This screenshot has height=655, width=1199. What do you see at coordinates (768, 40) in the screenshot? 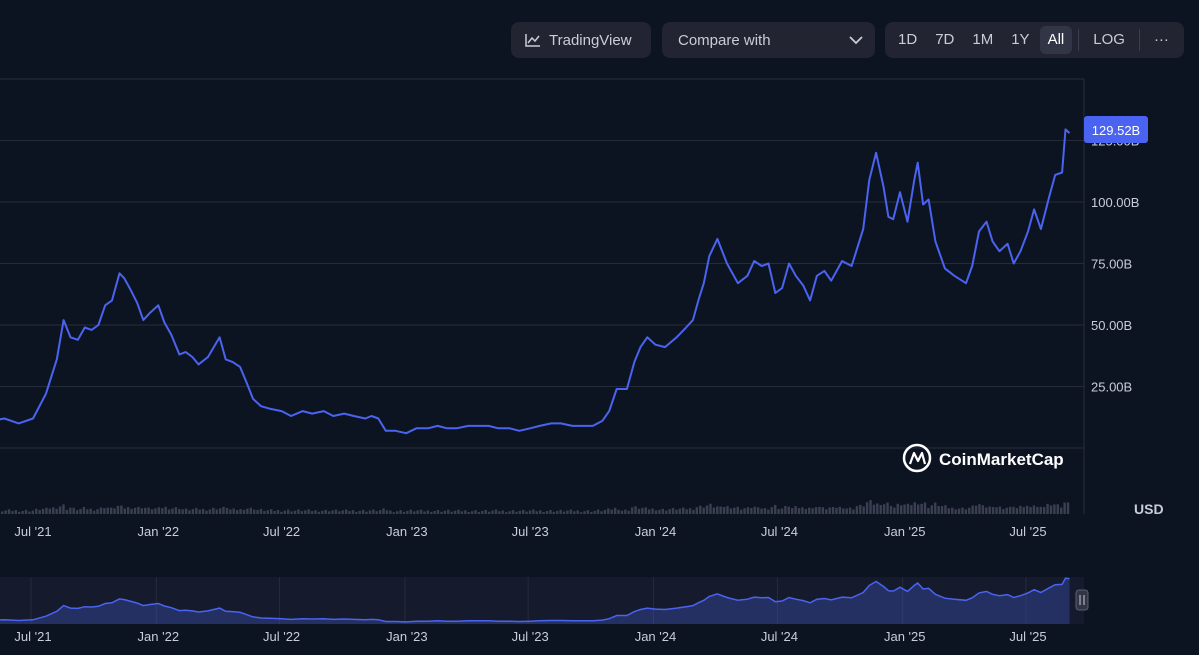
I see `compare-with-dropdown: Compare with` at bounding box center [768, 40].